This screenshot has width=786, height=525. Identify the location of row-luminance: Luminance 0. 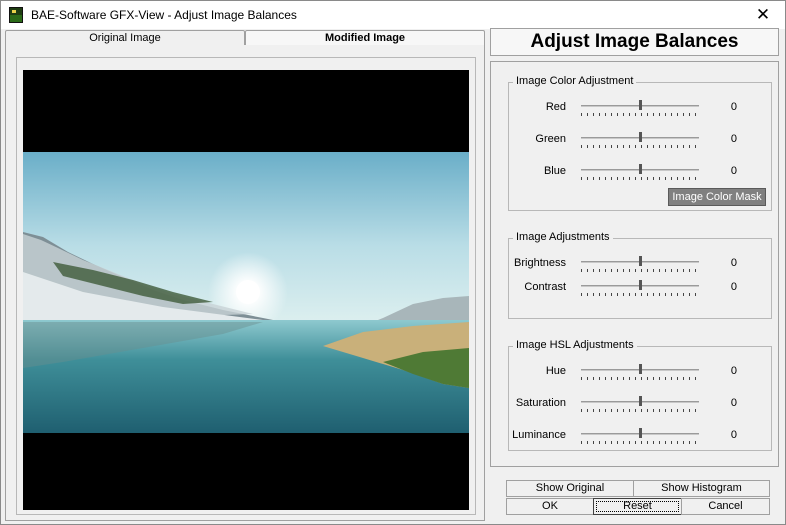
(640, 437).